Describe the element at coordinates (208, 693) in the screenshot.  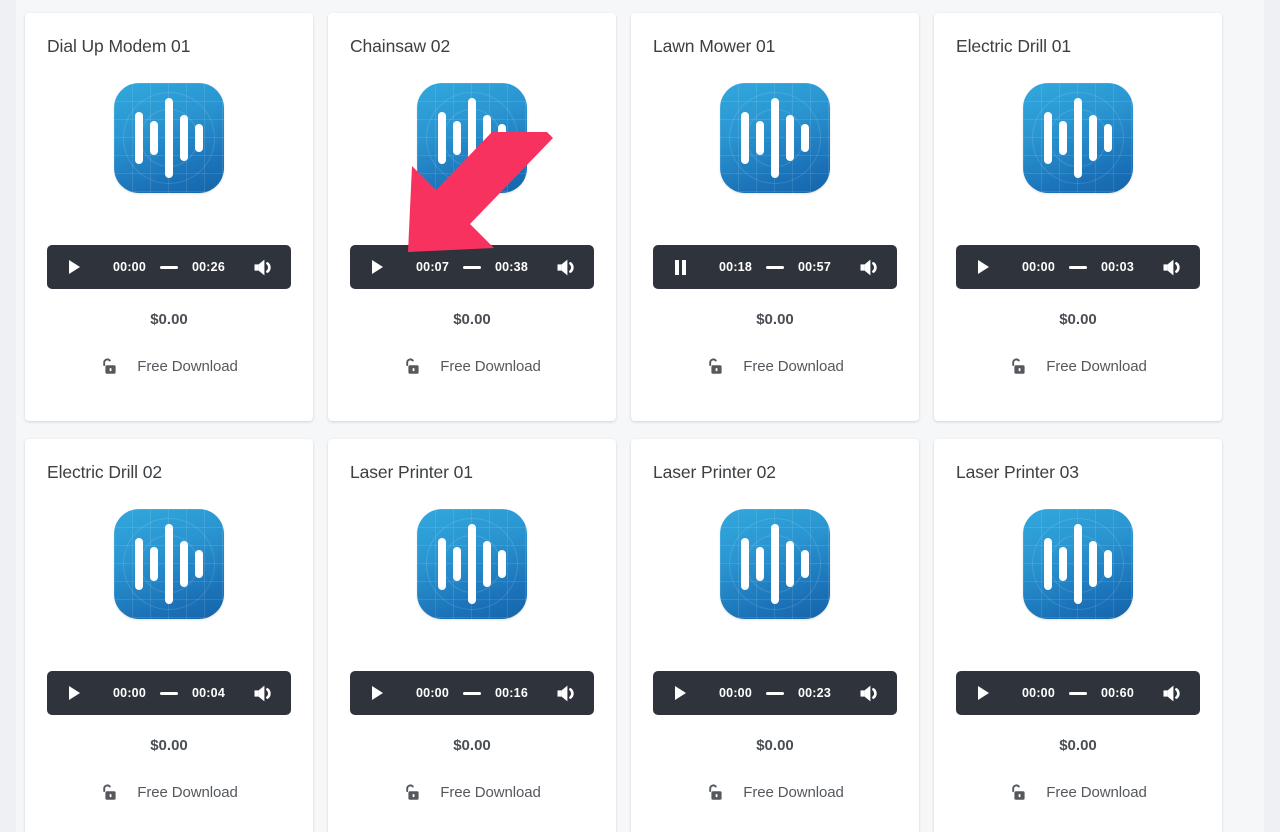
I see `total-time: 00:04` at that location.